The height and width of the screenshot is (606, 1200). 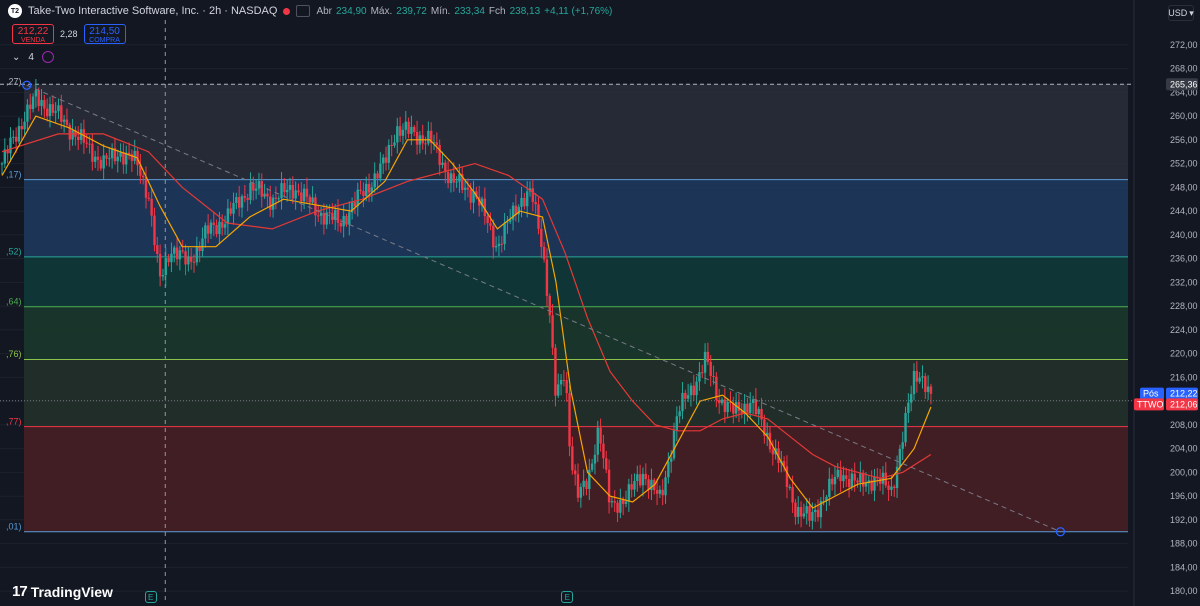 I want to click on tradingview-wordmark: TradingView, so click(x=71, y=591).